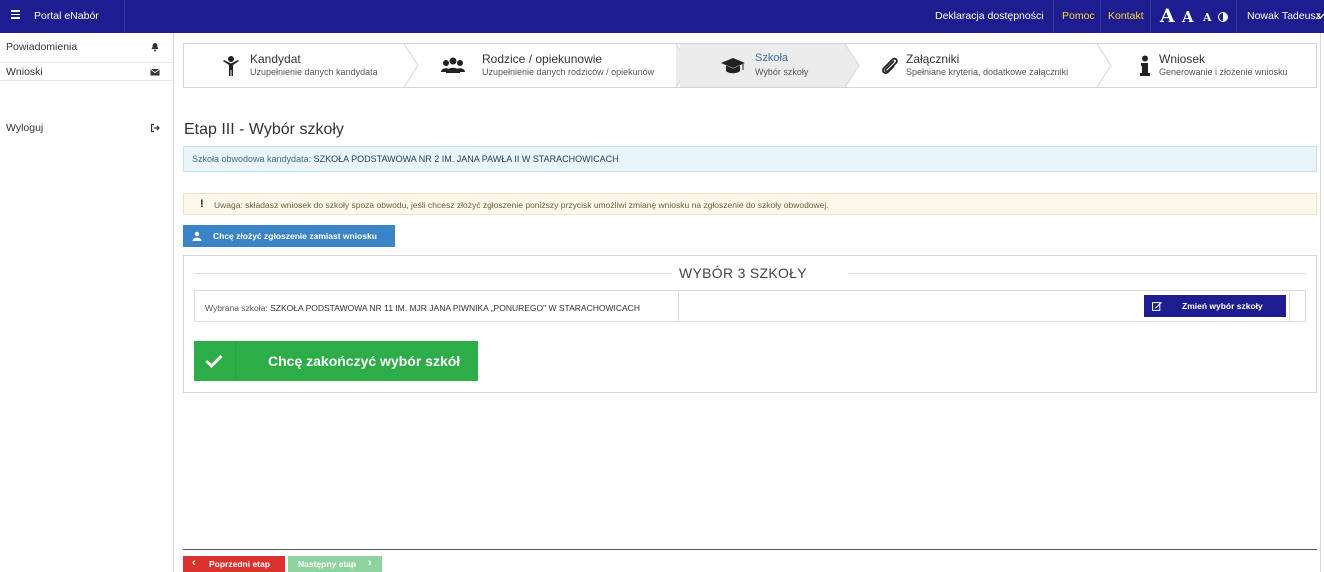 The image size is (1324, 572). What do you see at coordinates (750, 549) in the screenshot?
I see `bottom-divider` at bounding box center [750, 549].